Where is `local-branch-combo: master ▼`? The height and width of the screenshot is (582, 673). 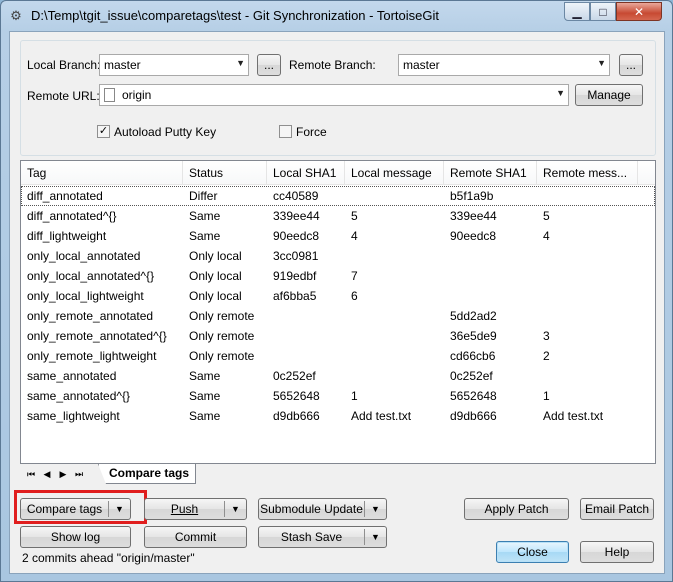
local-branch-combo: master ▼ is located at coordinates (174, 65).